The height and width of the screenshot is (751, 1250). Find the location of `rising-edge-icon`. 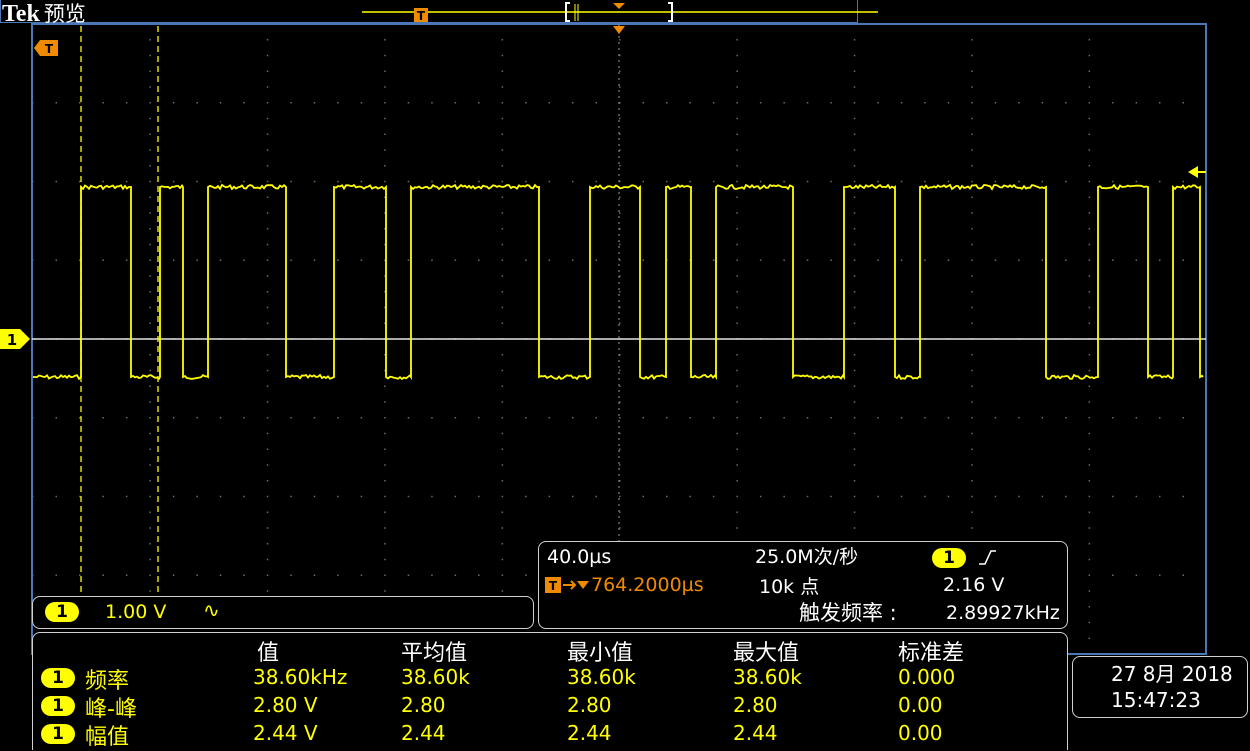

rising-edge-icon is located at coordinates (987, 557).